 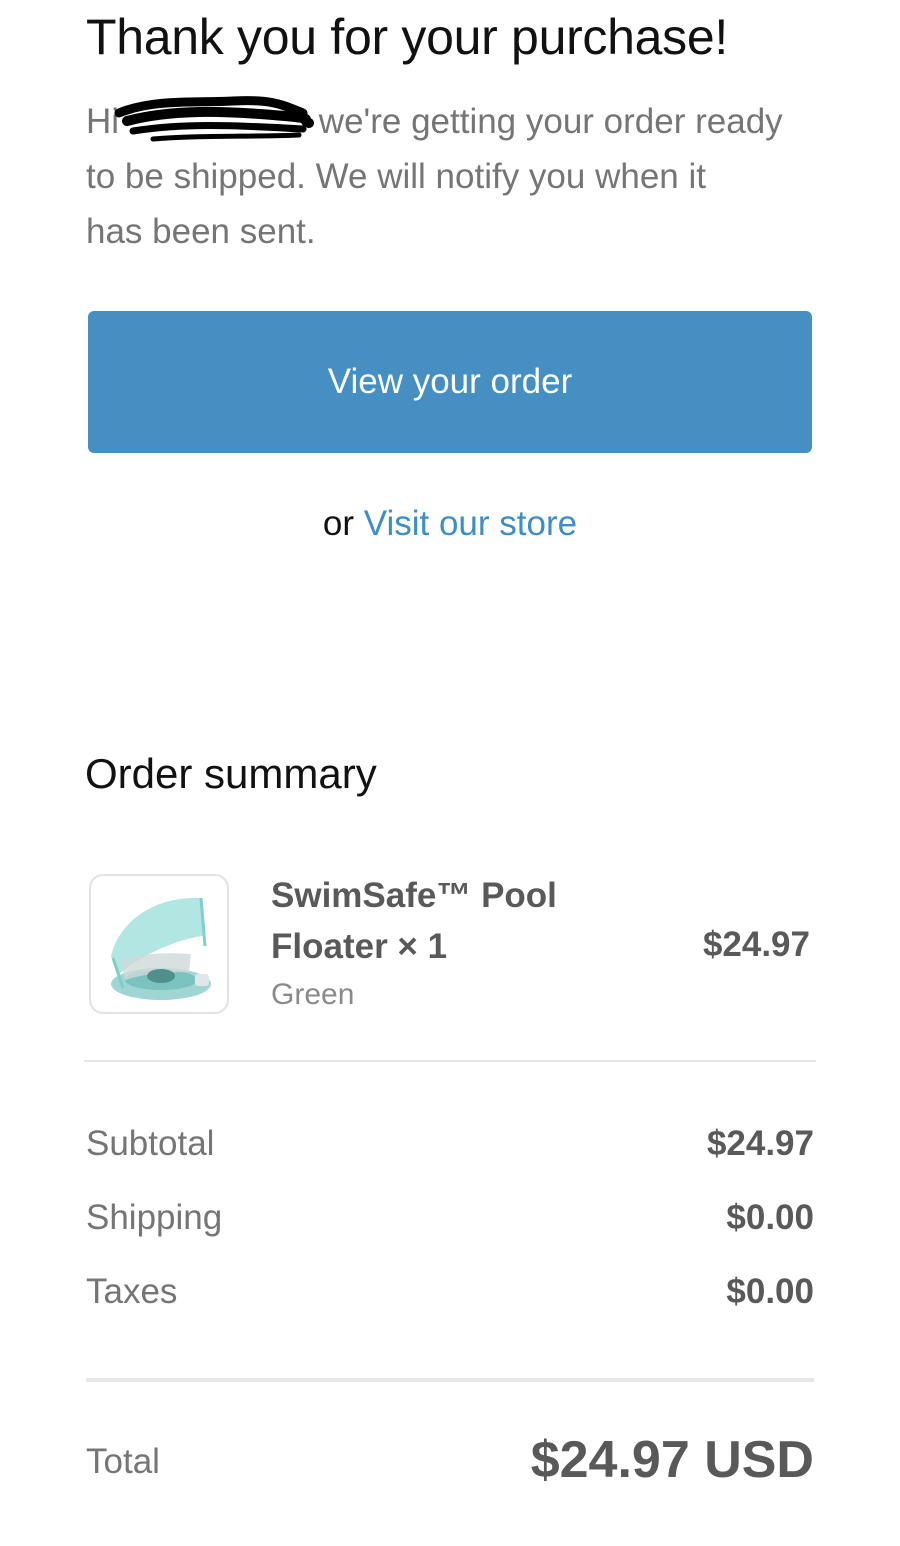 What do you see at coordinates (359, 946) in the screenshot?
I see `item-name-line-2: Floater × 1` at bounding box center [359, 946].